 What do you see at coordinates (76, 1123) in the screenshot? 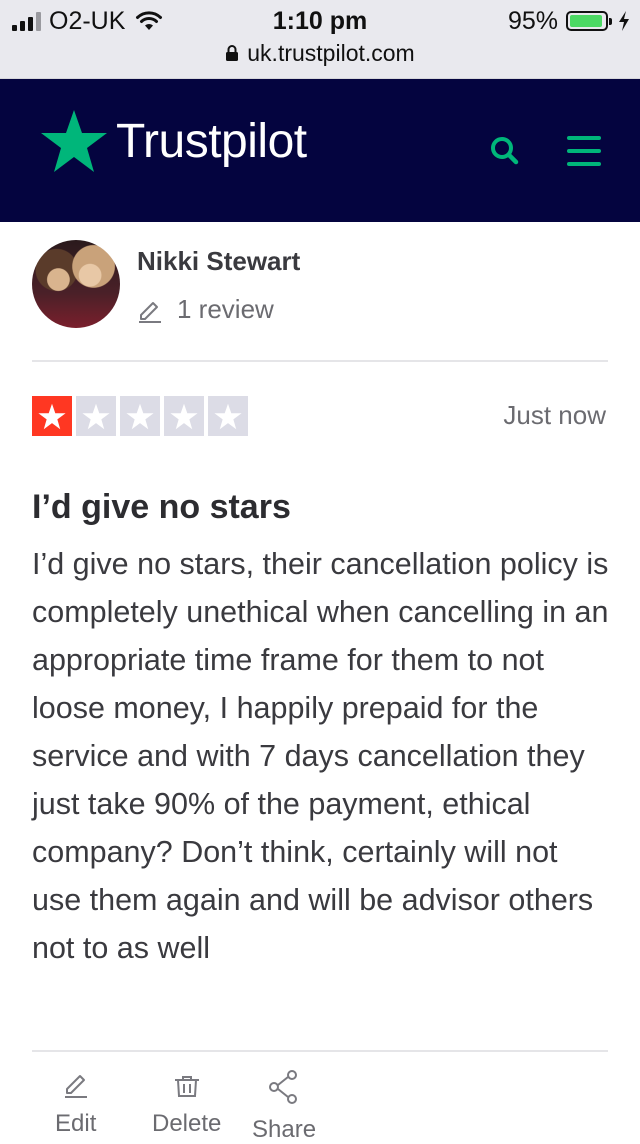
I see `edit-label: Edit` at bounding box center [76, 1123].